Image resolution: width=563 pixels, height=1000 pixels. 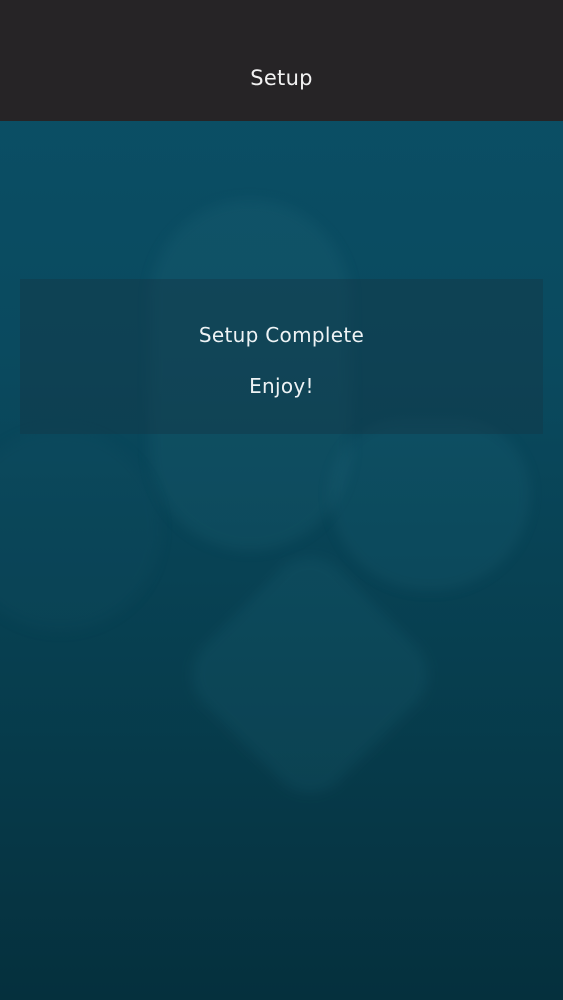 I want to click on setup-complete-message: Setup Complete, so click(x=281, y=335).